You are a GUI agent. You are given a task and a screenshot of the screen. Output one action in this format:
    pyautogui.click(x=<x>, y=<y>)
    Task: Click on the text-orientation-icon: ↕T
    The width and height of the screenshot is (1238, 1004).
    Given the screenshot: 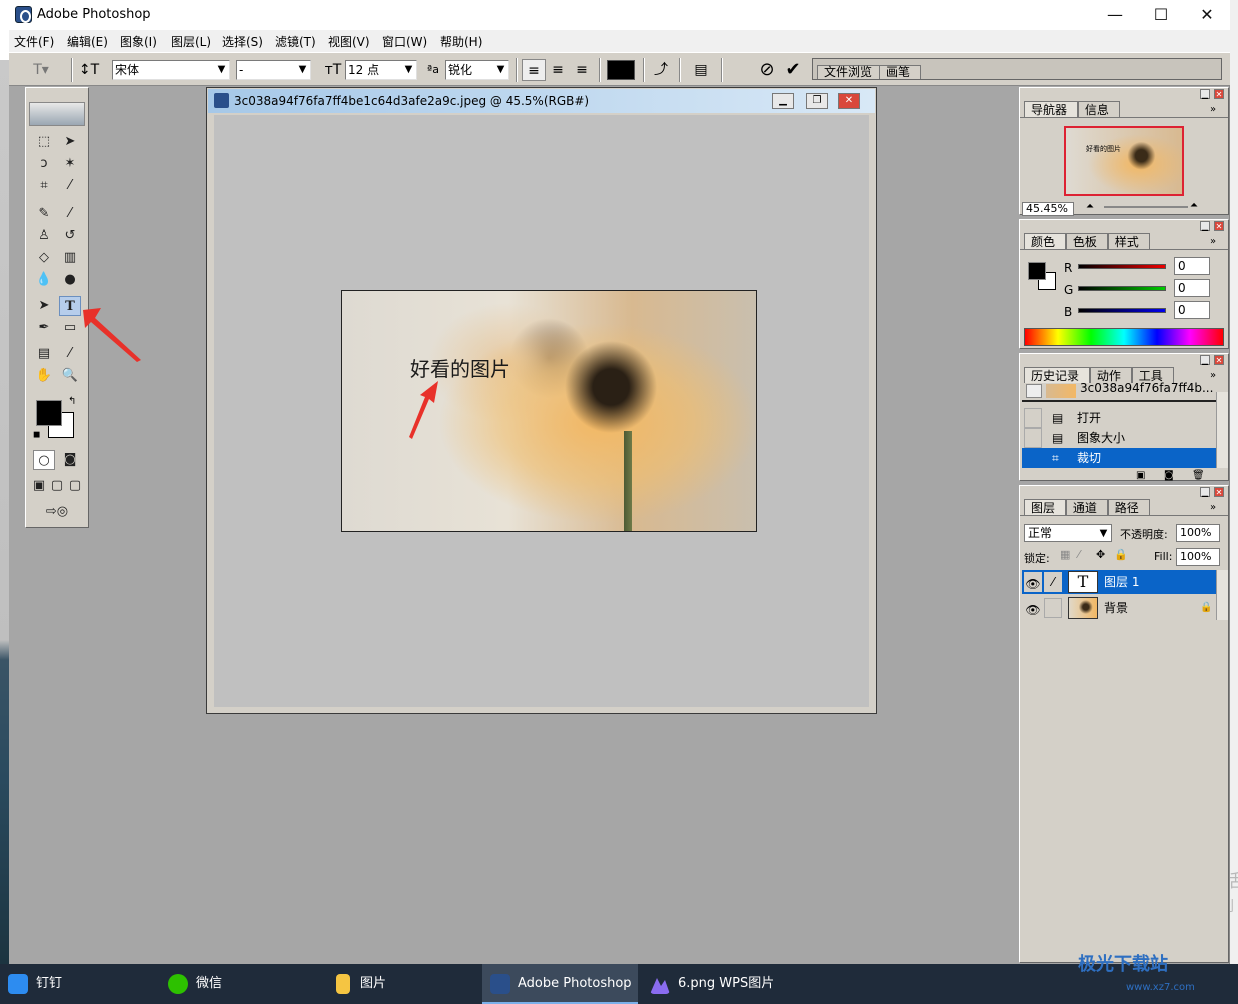 What is the action you would take?
    pyautogui.click(x=89, y=70)
    